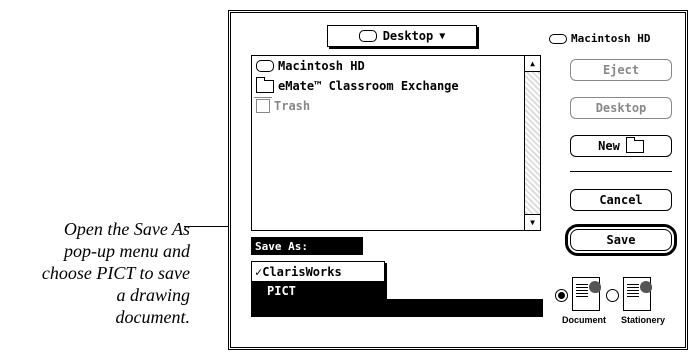 The height and width of the screenshot is (356, 694). What do you see at coordinates (442, 36) in the screenshot?
I see `chevron-down-icon: ▼` at bounding box center [442, 36].